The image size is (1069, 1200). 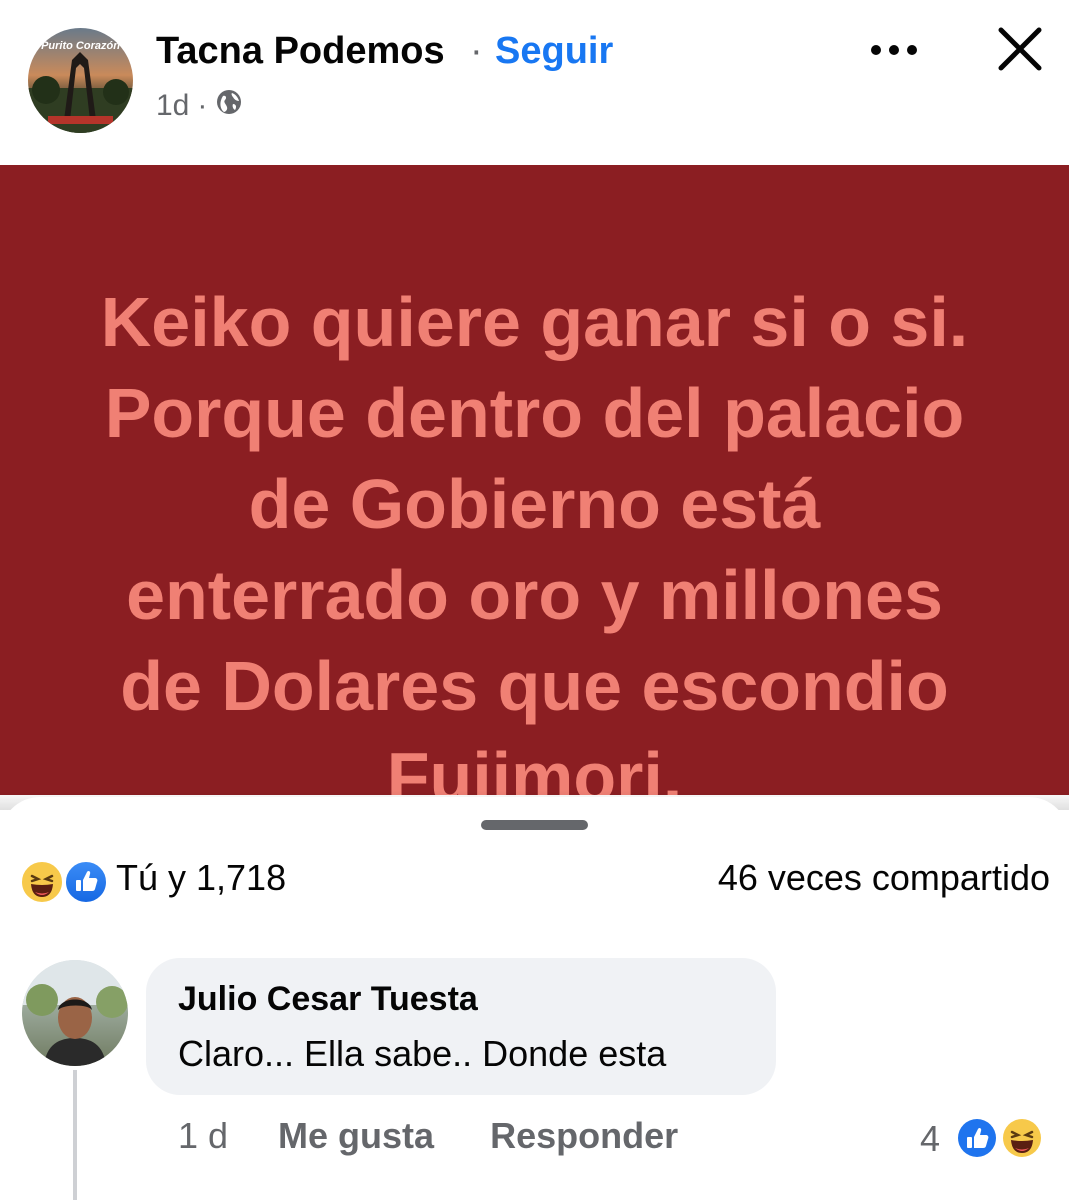 What do you see at coordinates (300, 51) in the screenshot?
I see `page-name-link: Tacna Podemos` at bounding box center [300, 51].